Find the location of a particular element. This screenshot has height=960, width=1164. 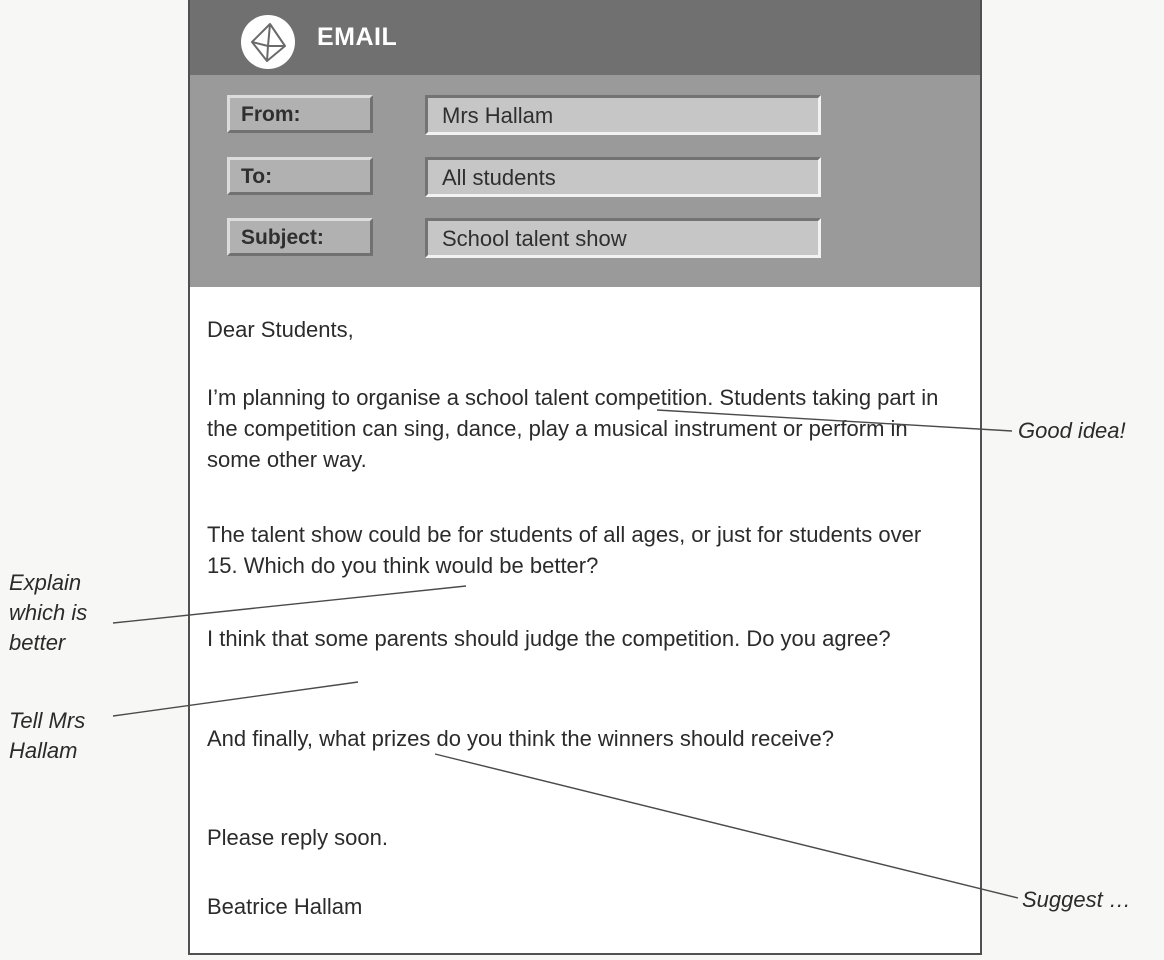

tell-line is located at coordinates (235, 699).